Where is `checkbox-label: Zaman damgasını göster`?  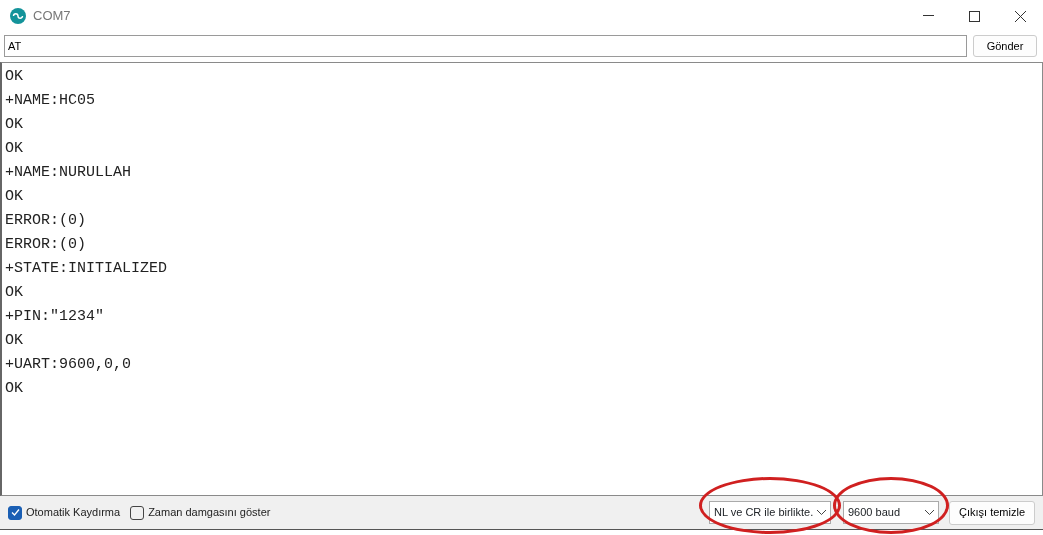 checkbox-label: Zaman damgasını göster is located at coordinates (209, 513).